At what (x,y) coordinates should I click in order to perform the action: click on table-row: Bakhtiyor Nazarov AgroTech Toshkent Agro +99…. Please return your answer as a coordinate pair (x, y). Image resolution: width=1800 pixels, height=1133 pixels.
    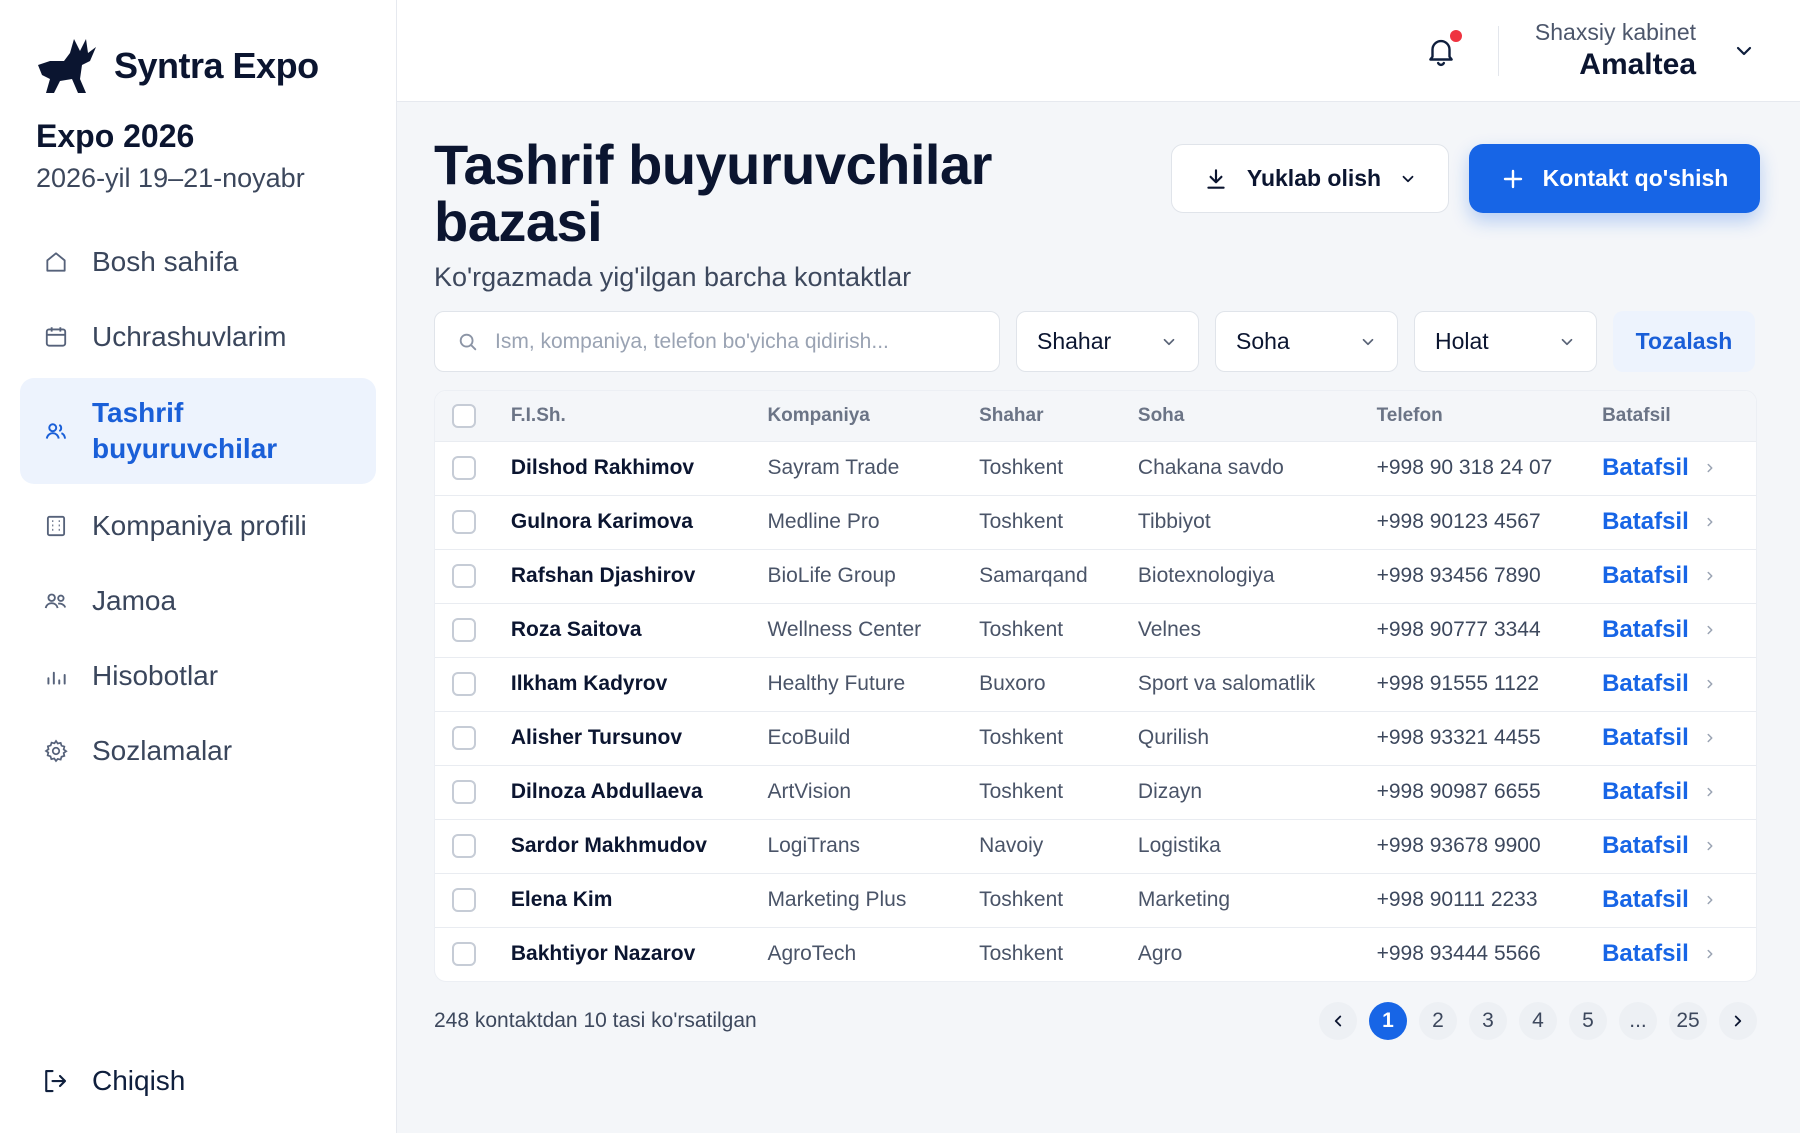
    Looking at the image, I should click on (1095, 953).